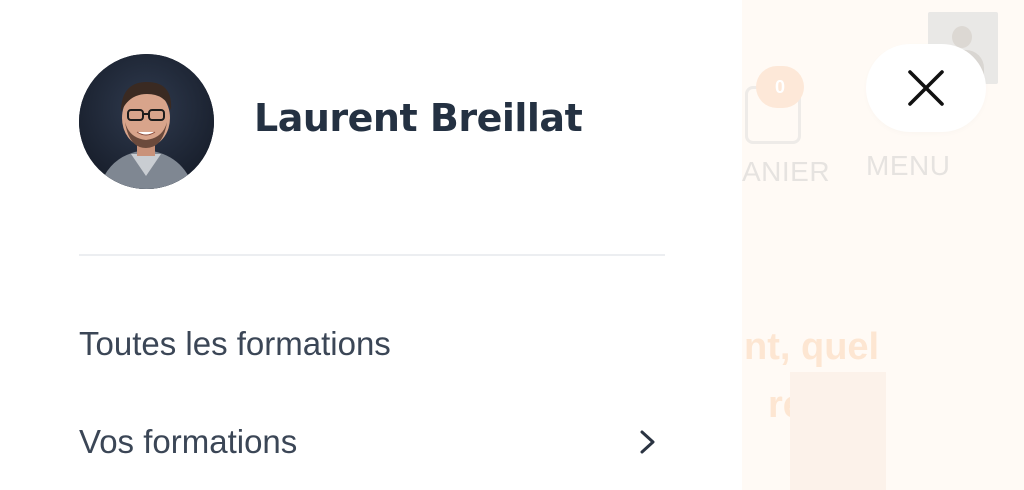  Describe the element at coordinates (786, 171) in the screenshot. I see `background-cart-label: ANIER` at that location.